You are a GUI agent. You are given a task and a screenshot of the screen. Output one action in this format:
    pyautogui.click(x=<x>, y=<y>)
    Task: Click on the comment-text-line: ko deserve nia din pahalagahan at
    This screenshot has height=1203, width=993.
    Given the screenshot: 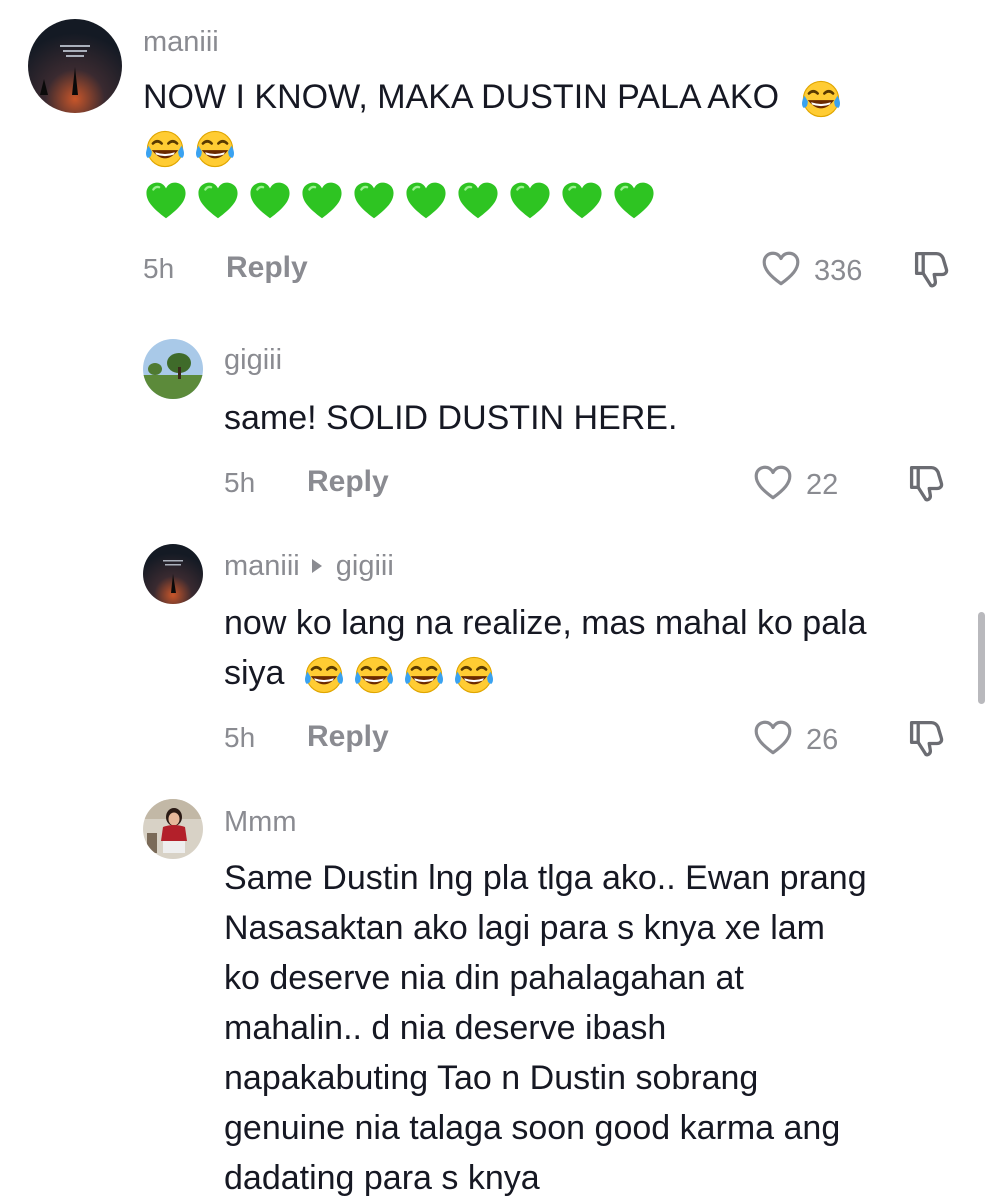 What is the action you would take?
    pyautogui.click(x=484, y=978)
    